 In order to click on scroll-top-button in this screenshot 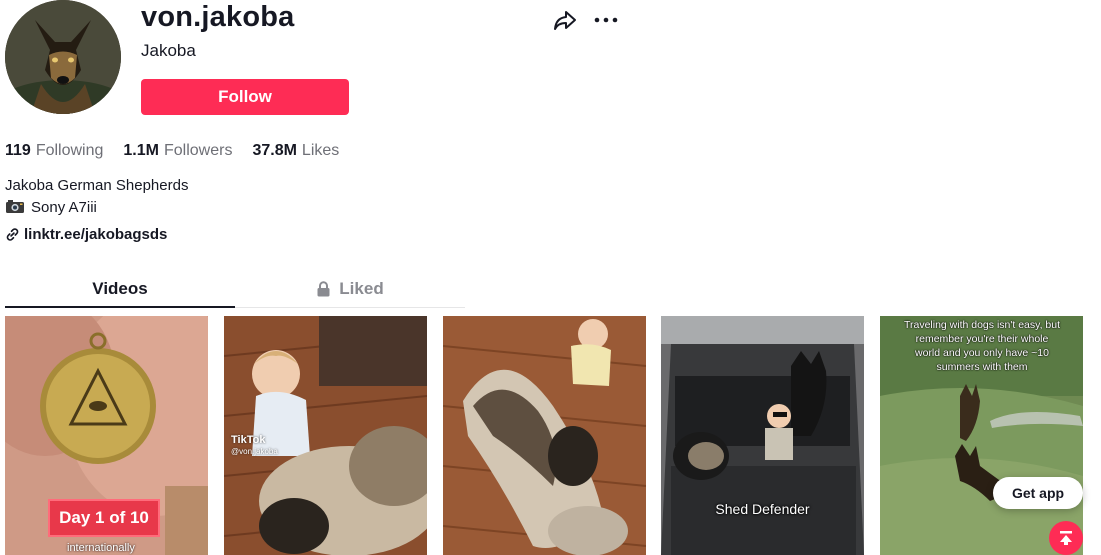, I will do `click(1066, 538)`.